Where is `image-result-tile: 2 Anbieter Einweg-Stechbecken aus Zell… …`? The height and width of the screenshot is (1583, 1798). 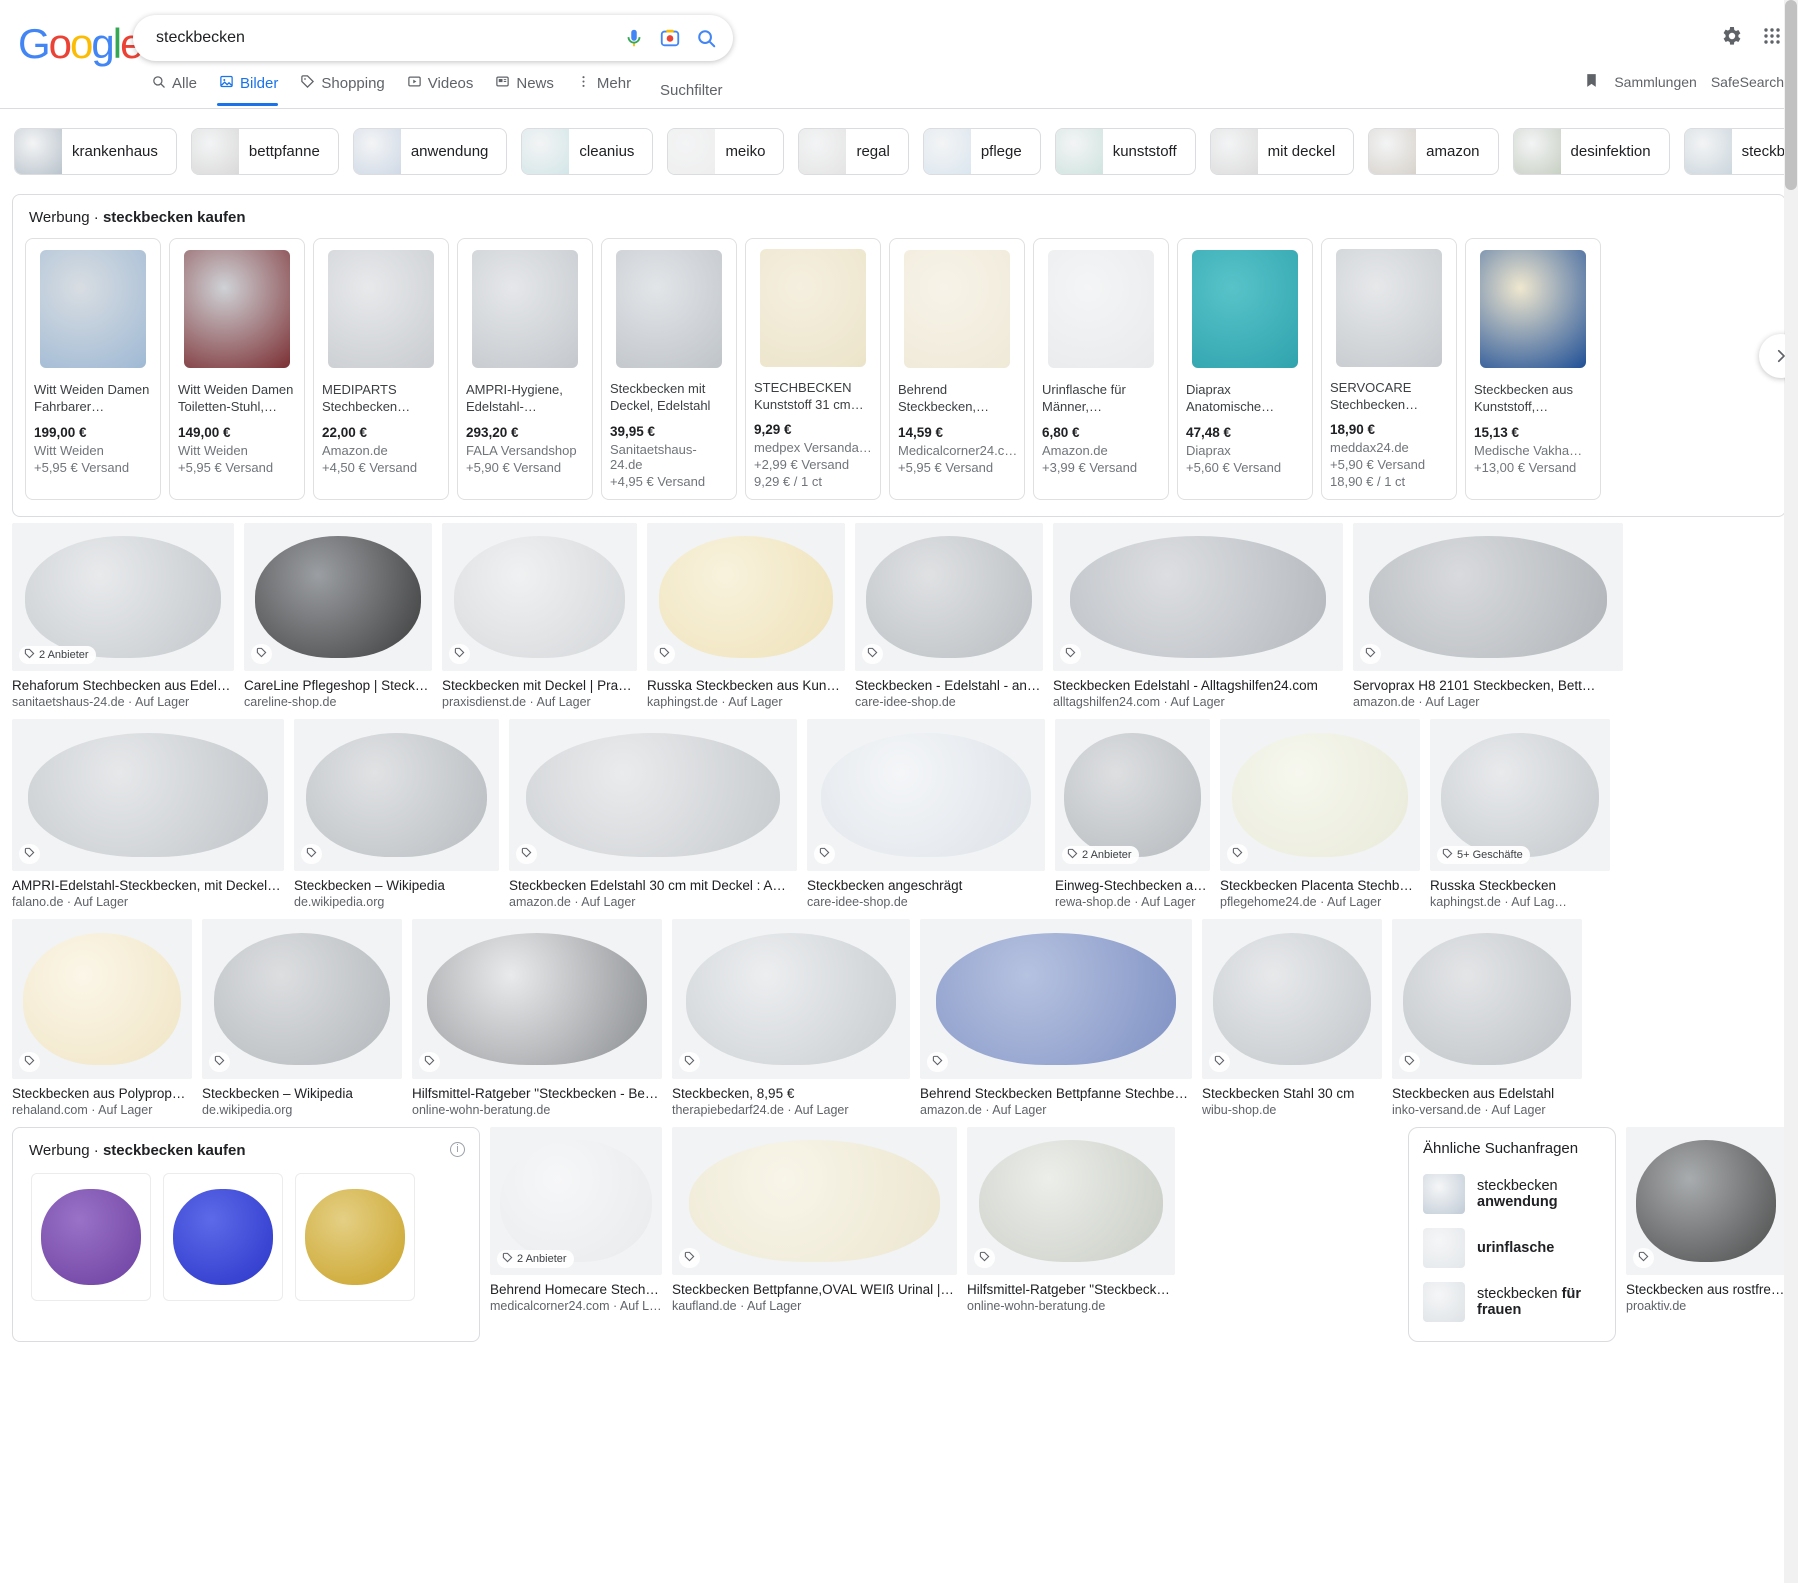 image-result-tile: 2 Anbieter Einweg-Stechbecken aus Zell… … is located at coordinates (1132, 814).